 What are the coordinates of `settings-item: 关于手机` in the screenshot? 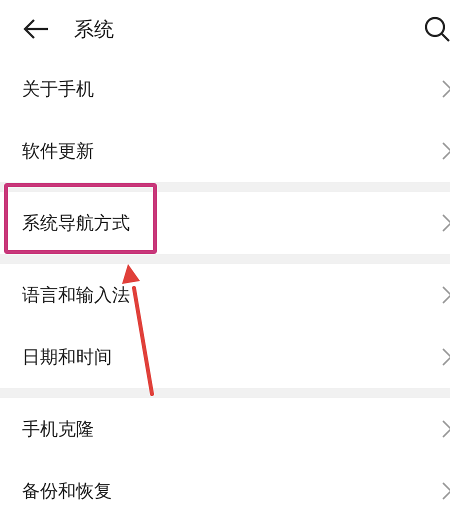 It's located at (225, 89).